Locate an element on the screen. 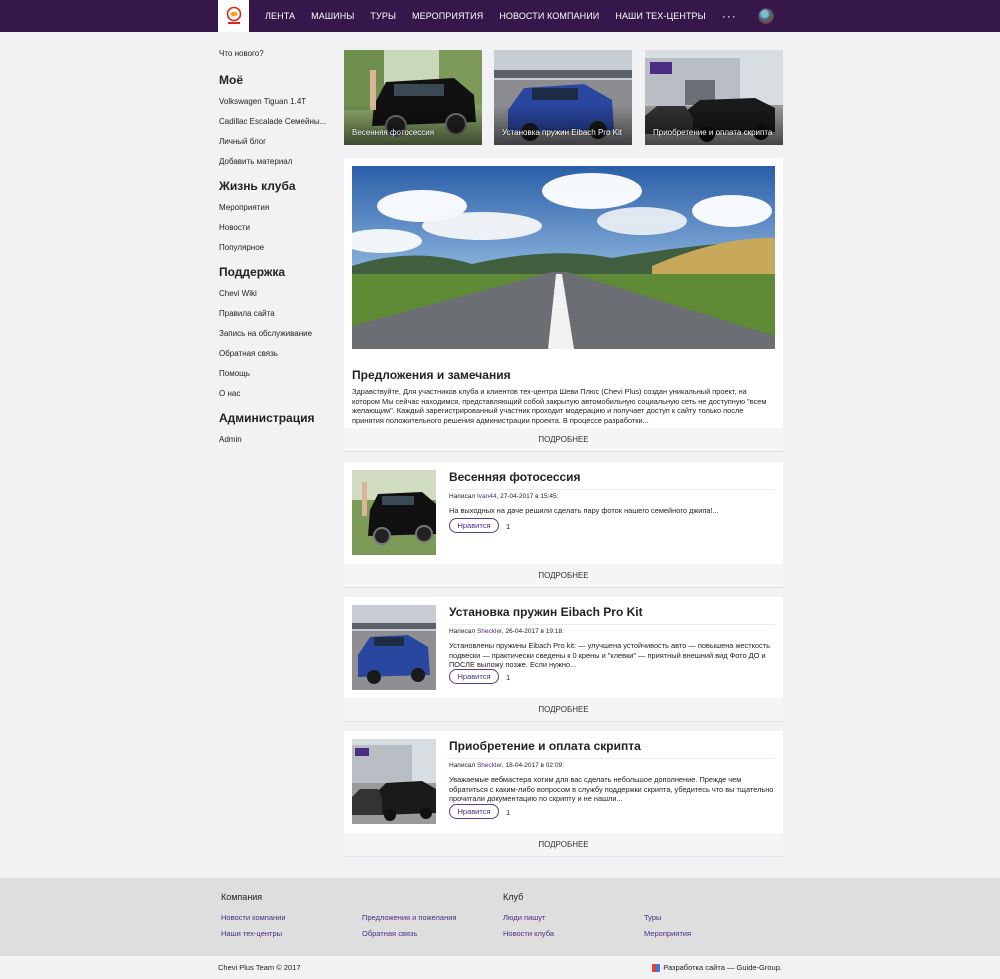  road-landscape-image is located at coordinates (563, 257).